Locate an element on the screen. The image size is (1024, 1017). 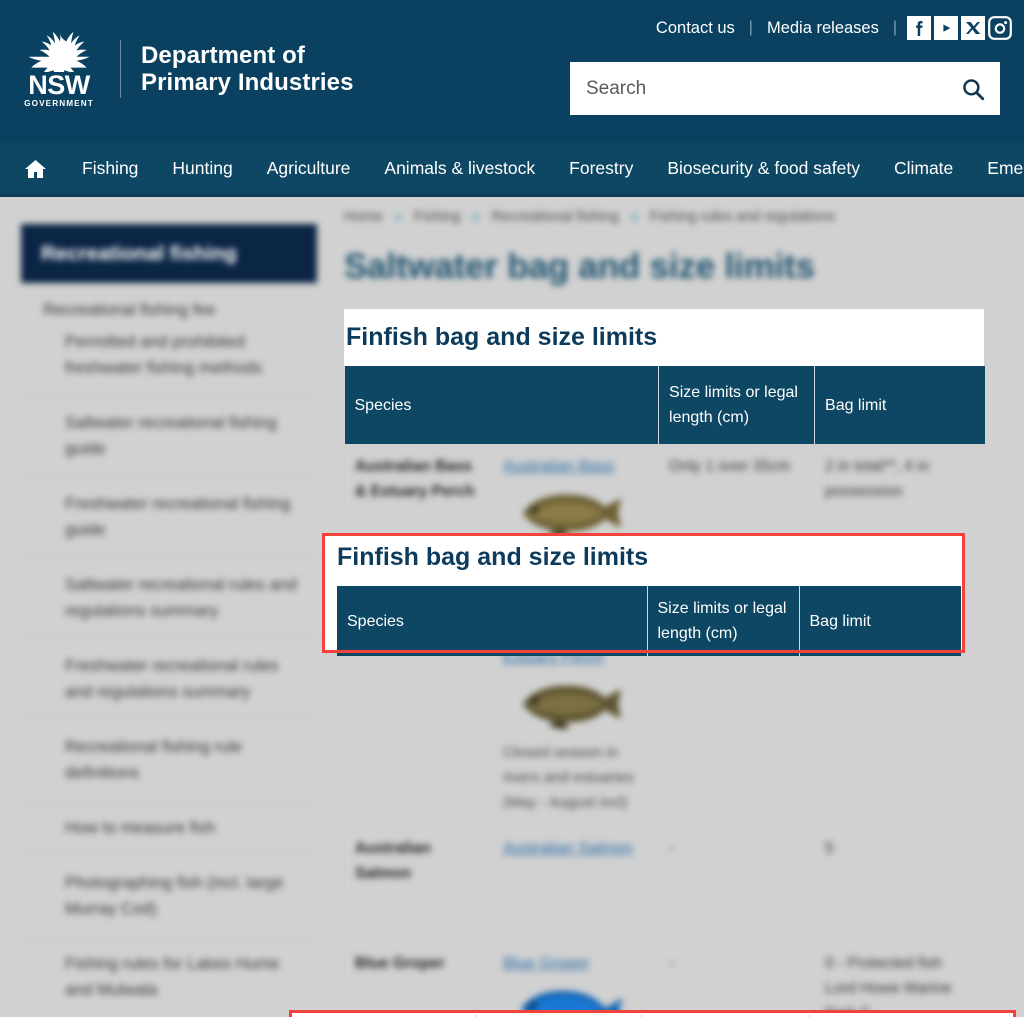
cell-species-entry: Blue Groper is located at coordinates (575, 978).